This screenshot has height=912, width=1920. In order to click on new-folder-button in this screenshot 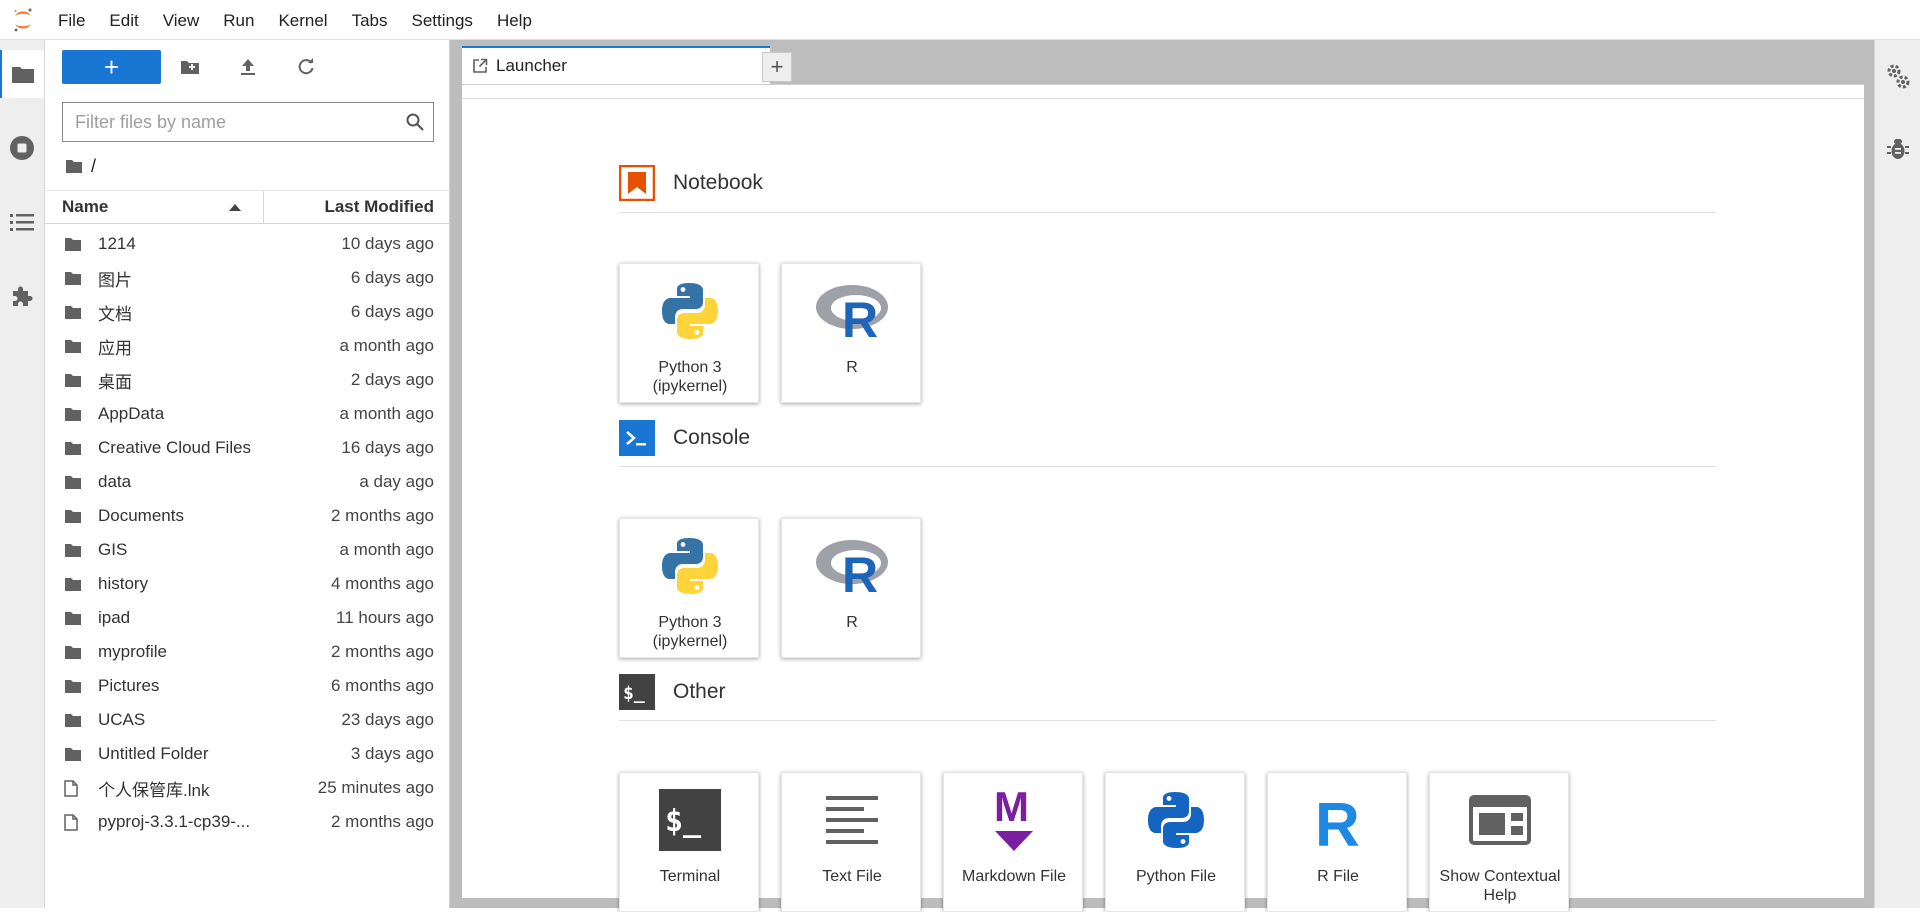, I will do `click(190, 67)`.